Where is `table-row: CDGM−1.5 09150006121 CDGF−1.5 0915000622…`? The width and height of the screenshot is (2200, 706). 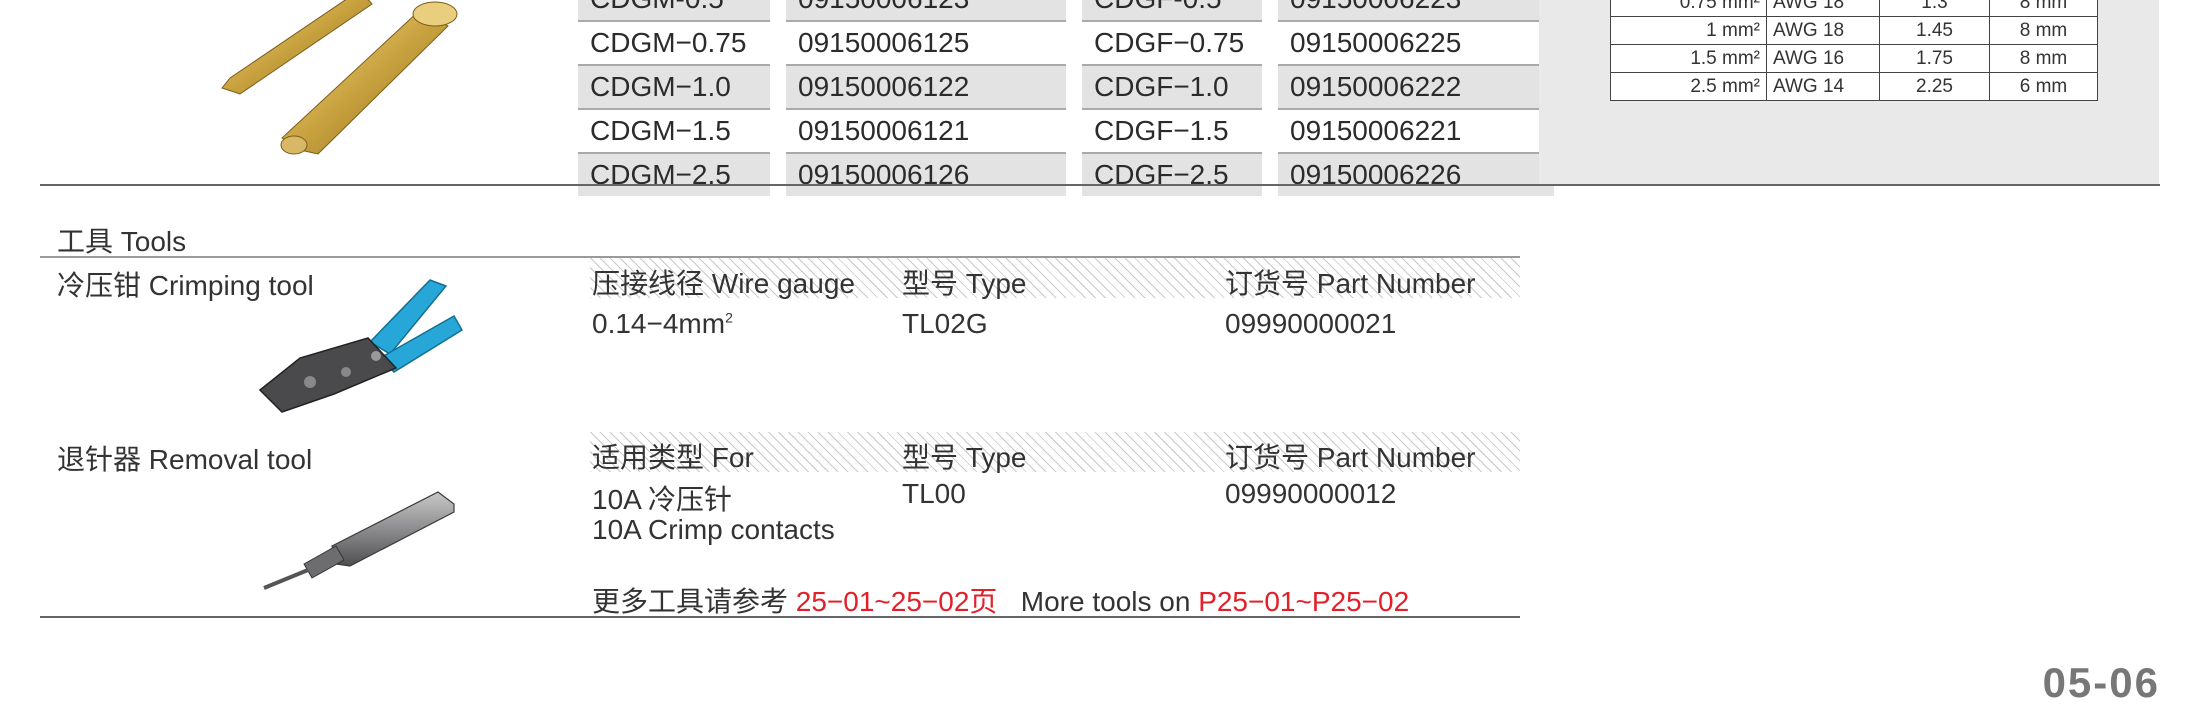 table-row: CDGM−1.5 09150006121 CDGF−1.5 0915000622… is located at coordinates (1066, 132).